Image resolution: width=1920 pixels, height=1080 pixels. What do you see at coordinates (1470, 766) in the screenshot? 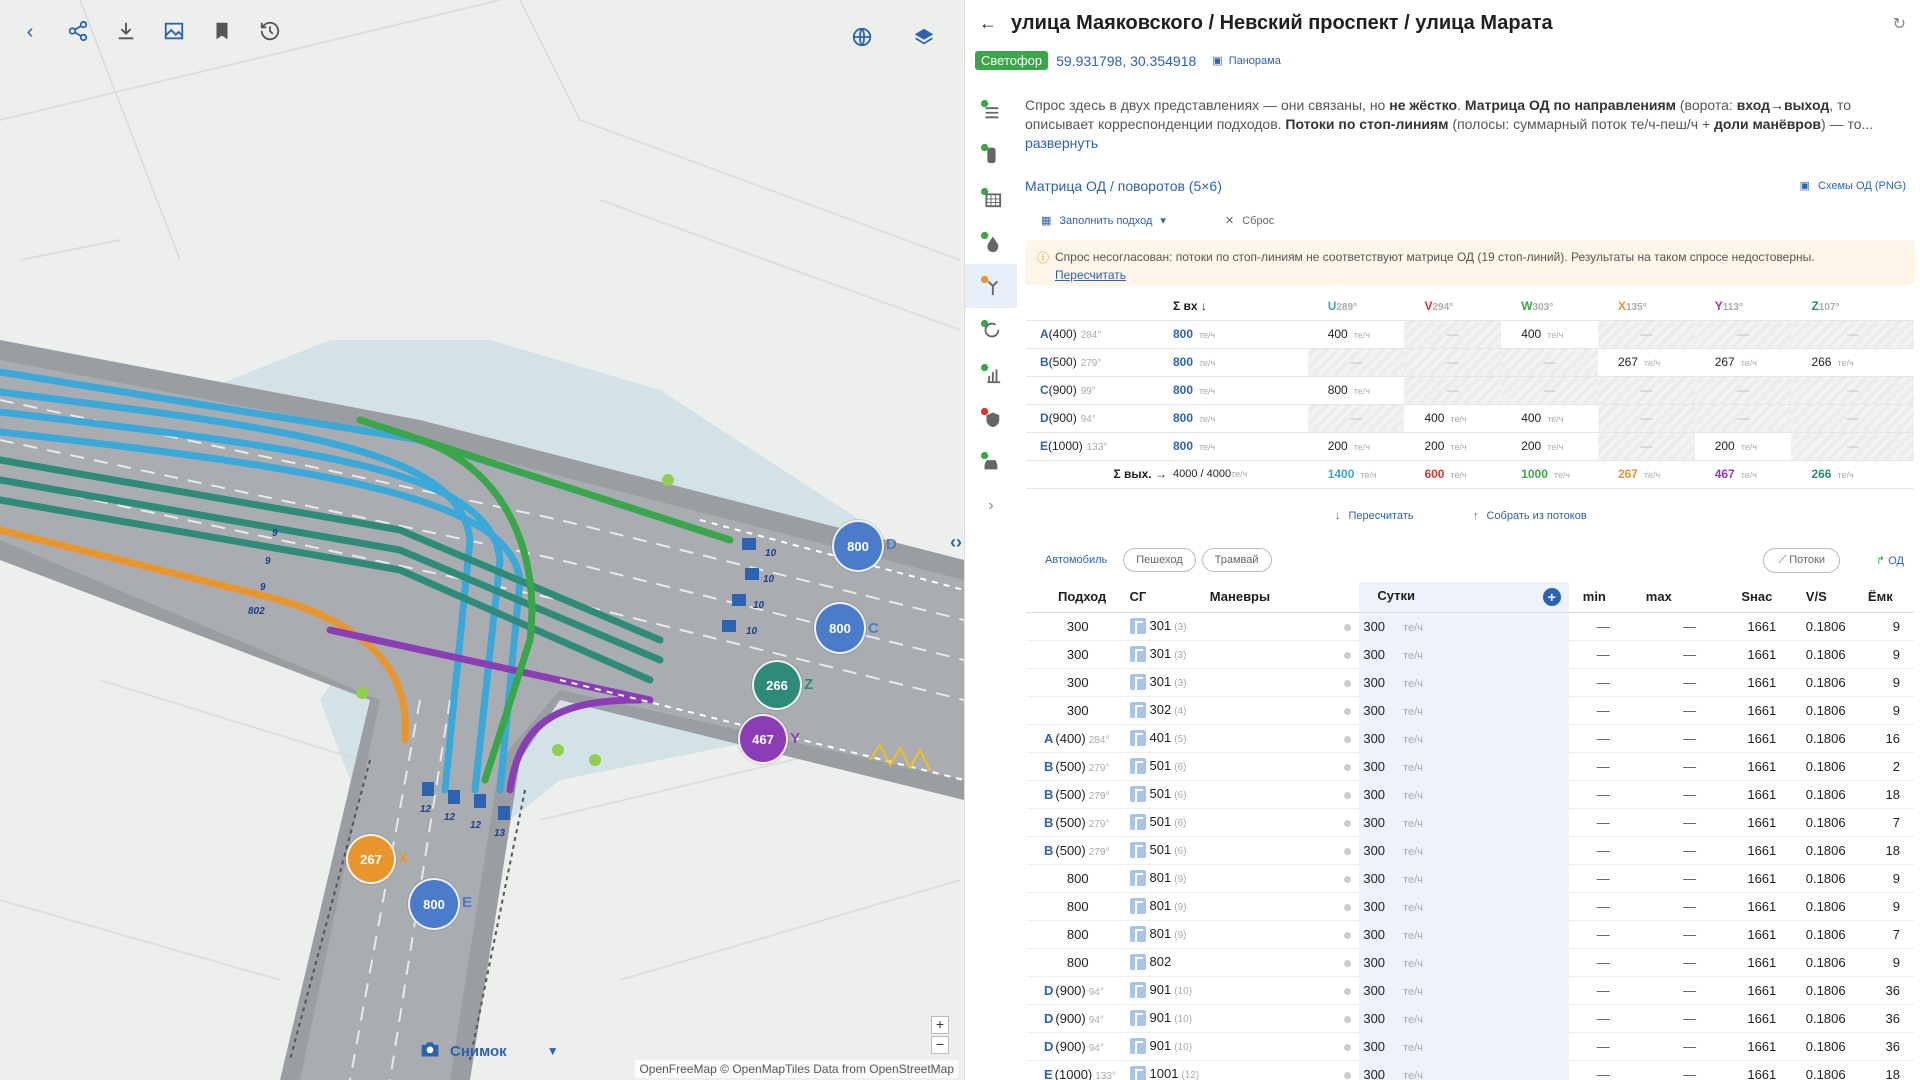
I see `table-row: B (500) 279° 501 (6) 300 те/ч — —1661 0.1806 2` at bounding box center [1470, 766].